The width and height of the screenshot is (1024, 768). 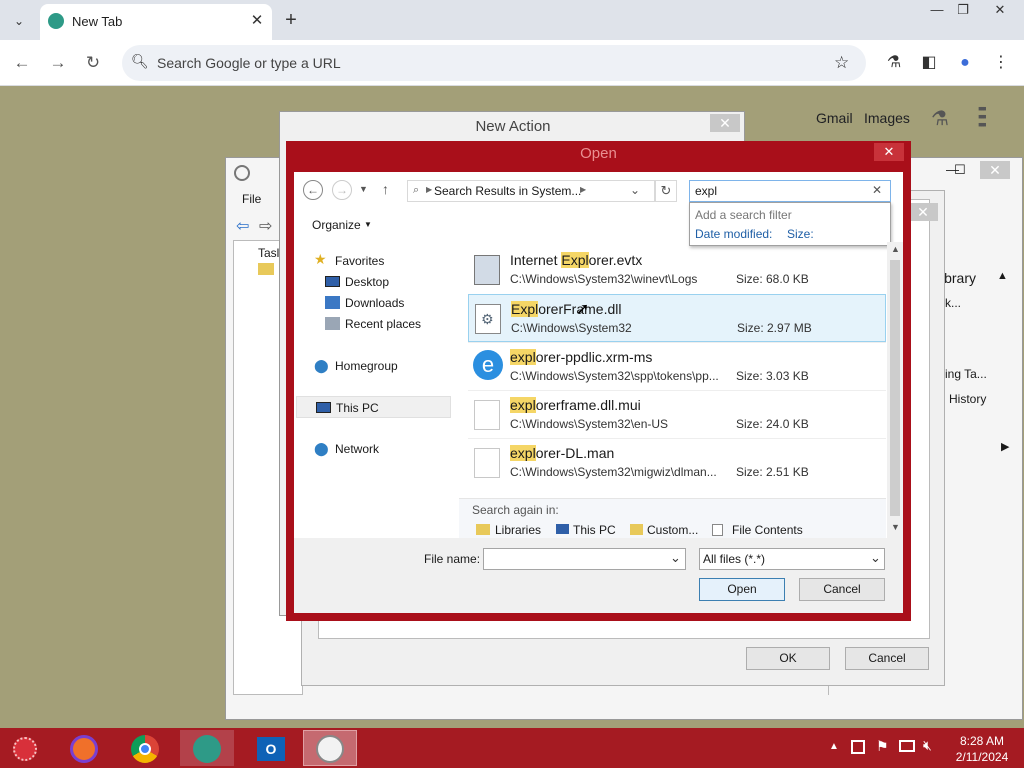 What do you see at coordinates (958, 278) in the screenshot?
I see `actions-library: ibrary` at bounding box center [958, 278].